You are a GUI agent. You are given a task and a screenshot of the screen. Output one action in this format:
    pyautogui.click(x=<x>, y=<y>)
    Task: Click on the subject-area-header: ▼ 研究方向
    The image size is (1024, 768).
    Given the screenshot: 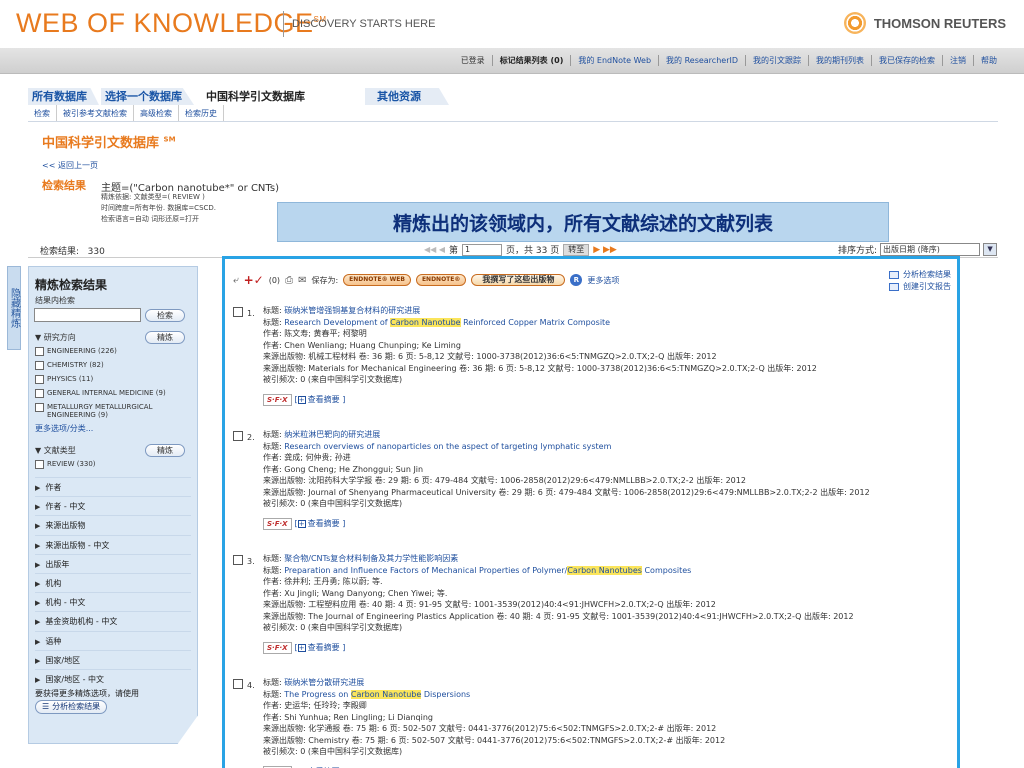 What is the action you would take?
    pyautogui.click(x=55, y=337)
    